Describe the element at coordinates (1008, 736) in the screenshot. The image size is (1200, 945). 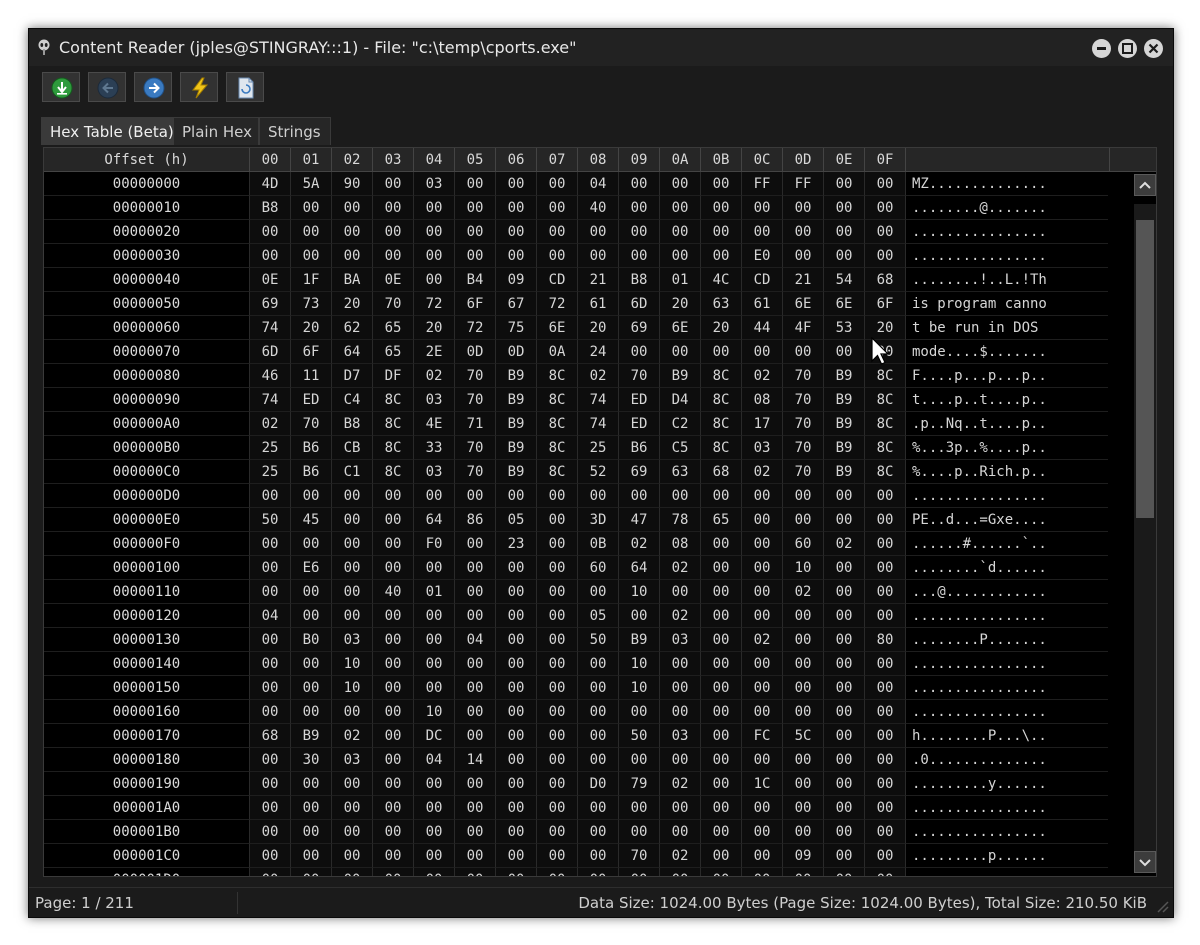
I see `ascii-cell: h........P...\..` at that location.